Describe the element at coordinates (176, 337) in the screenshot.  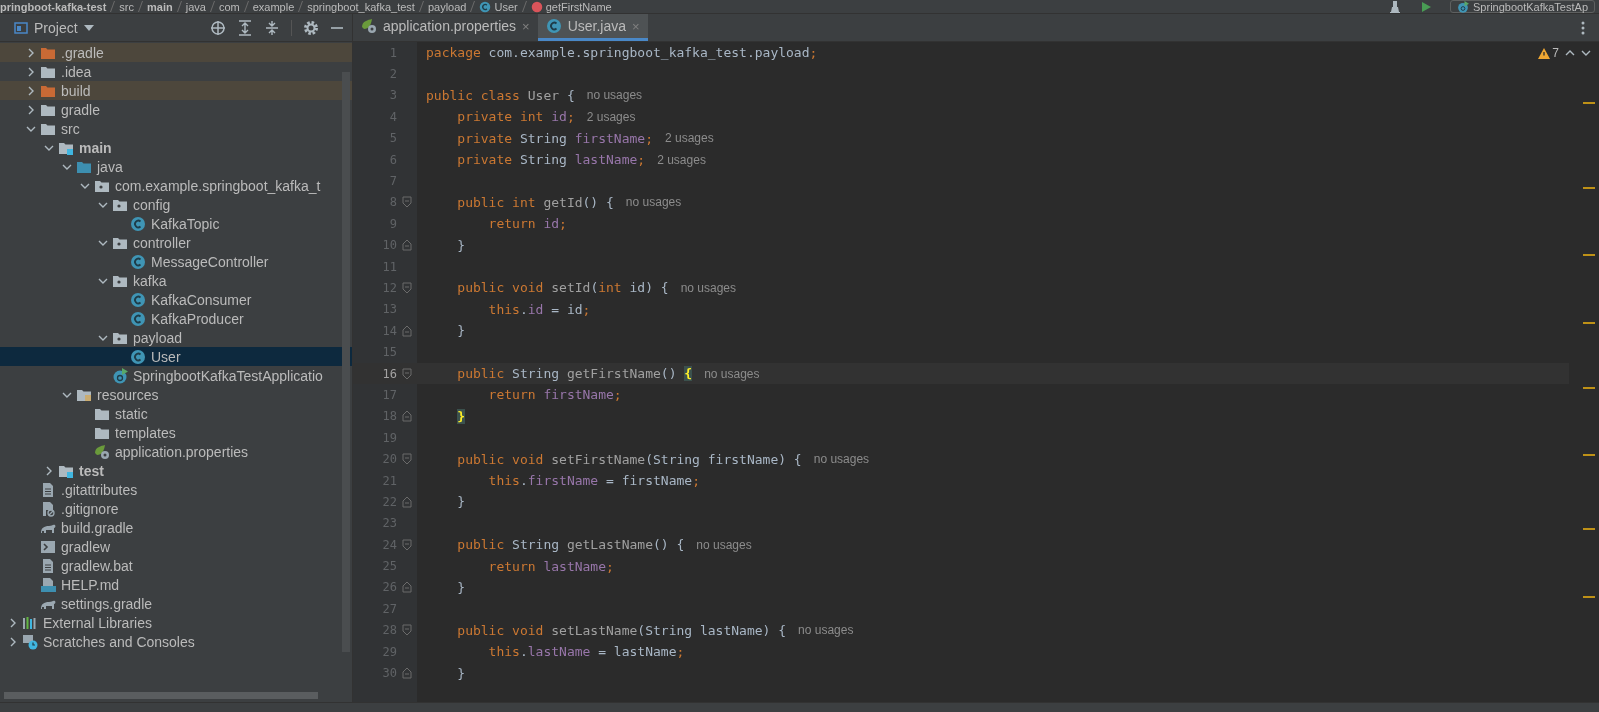
I see `tree-item: payload` at that location.